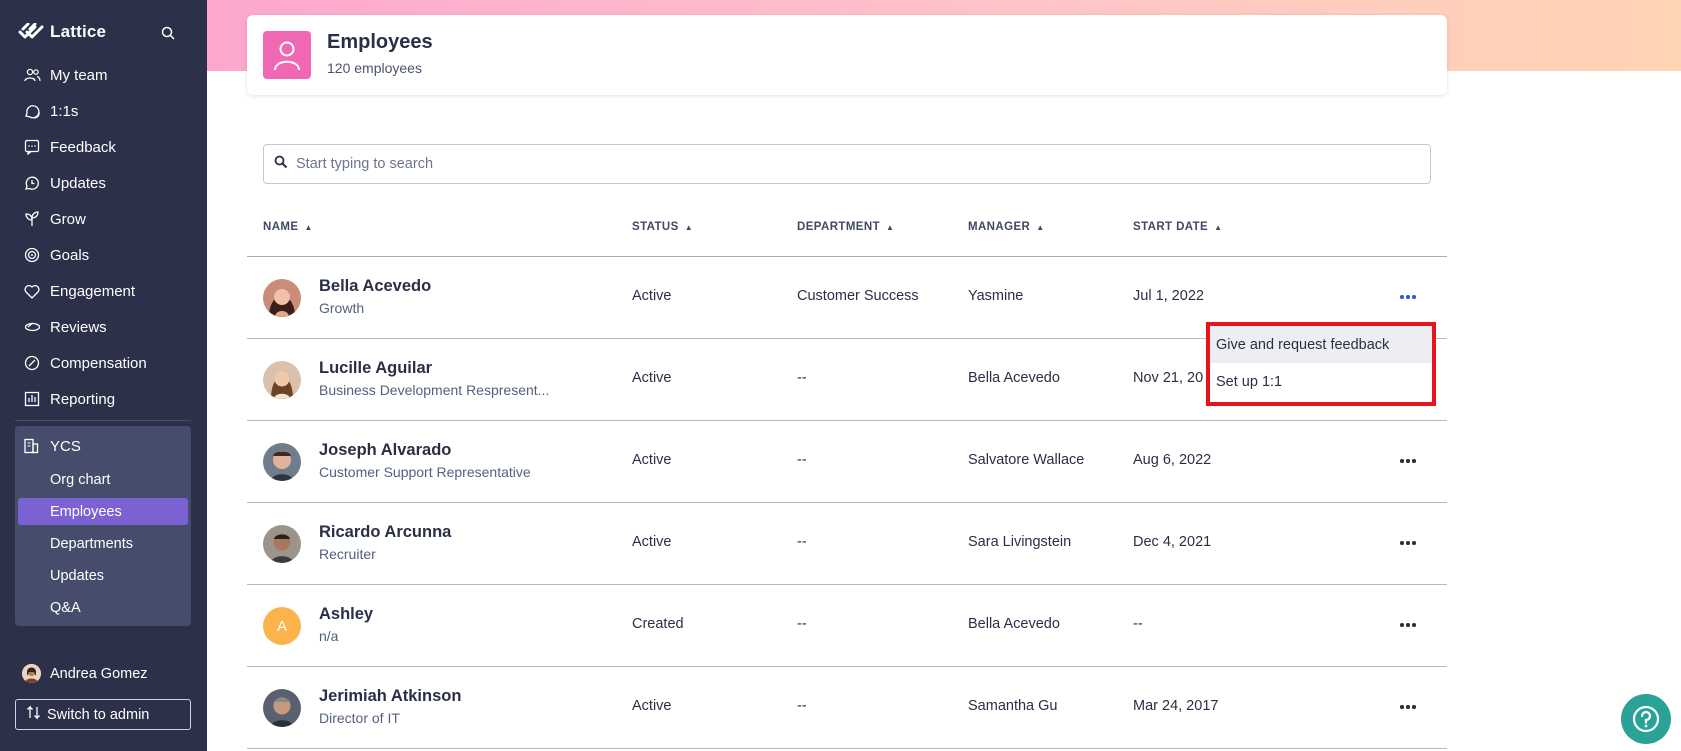 This screenshot has height=751, width=1681. I want to click on search-input, so click(846, 164).